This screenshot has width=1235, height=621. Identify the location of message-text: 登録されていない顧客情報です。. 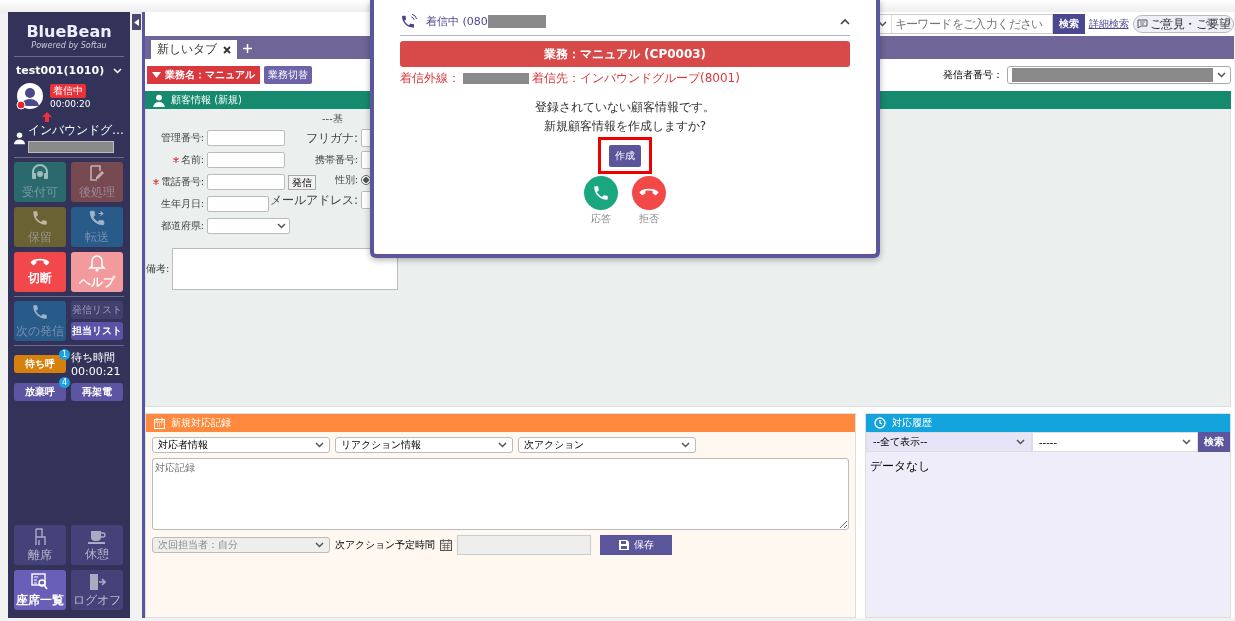
(625, 107).